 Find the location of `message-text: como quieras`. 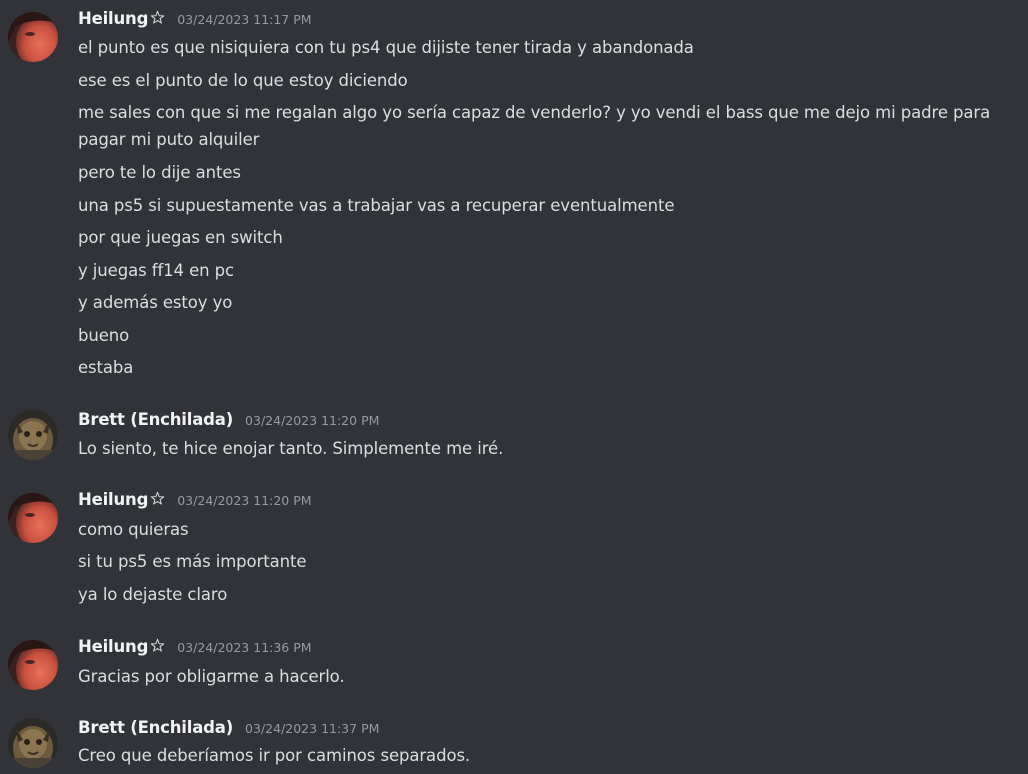

message-text: como quieras is located at coordinates (133, 529).